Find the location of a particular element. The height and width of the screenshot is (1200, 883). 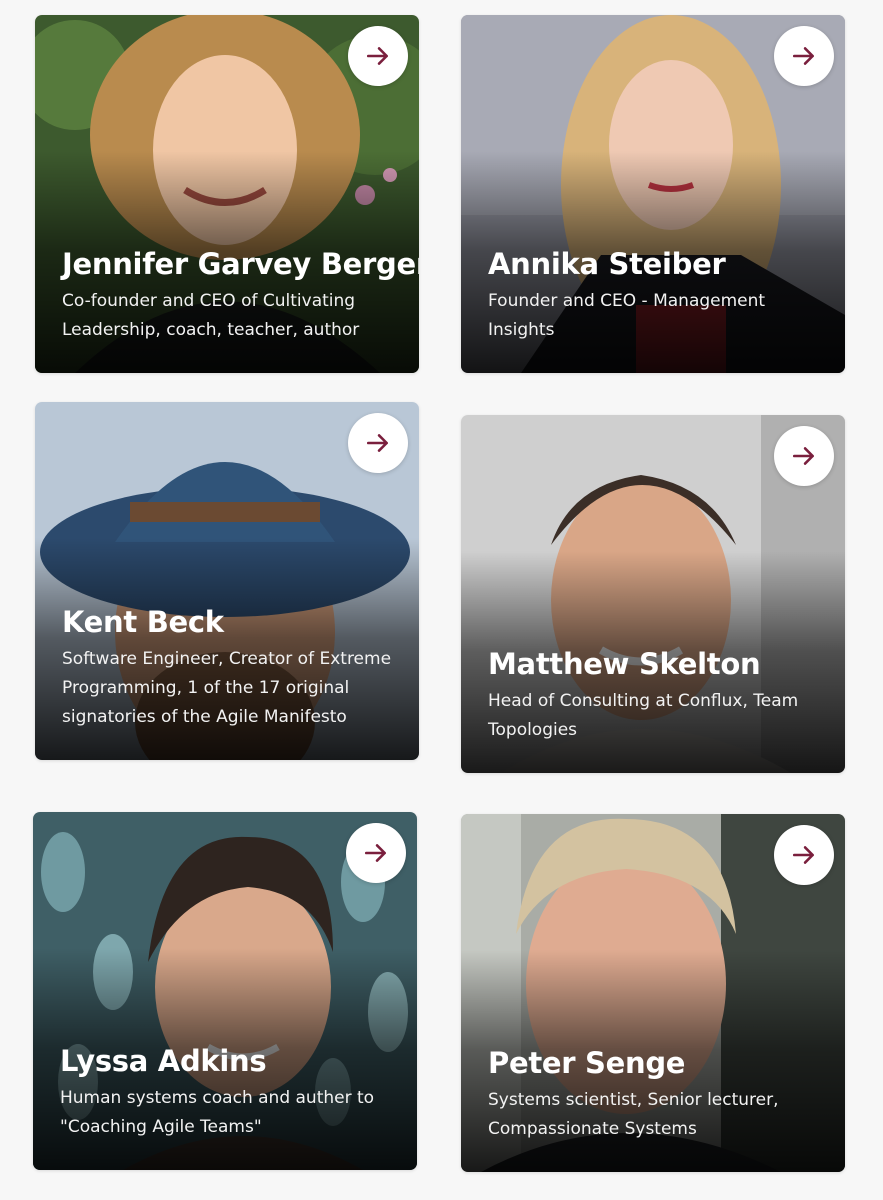

speaker-name: Lyssa Adkins is located at coordinates (163, 1061).